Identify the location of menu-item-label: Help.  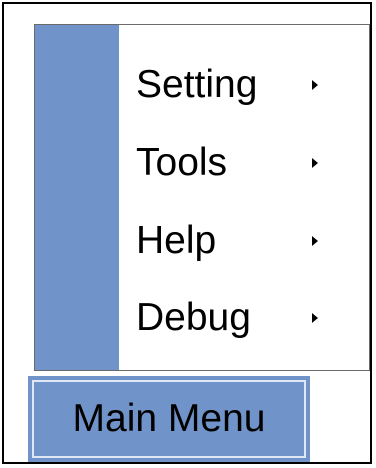
(176, 240).